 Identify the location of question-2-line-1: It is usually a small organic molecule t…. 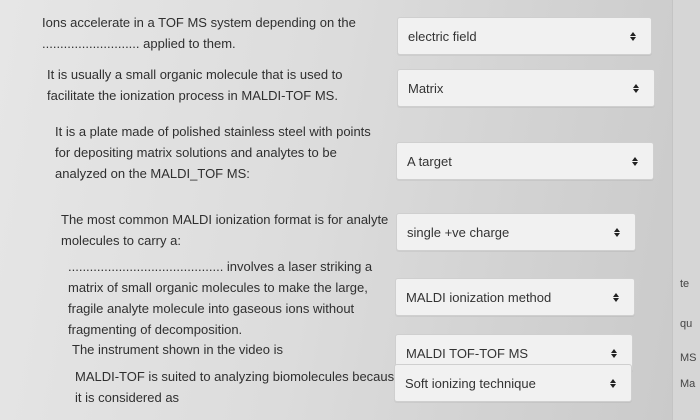
(195, 74).